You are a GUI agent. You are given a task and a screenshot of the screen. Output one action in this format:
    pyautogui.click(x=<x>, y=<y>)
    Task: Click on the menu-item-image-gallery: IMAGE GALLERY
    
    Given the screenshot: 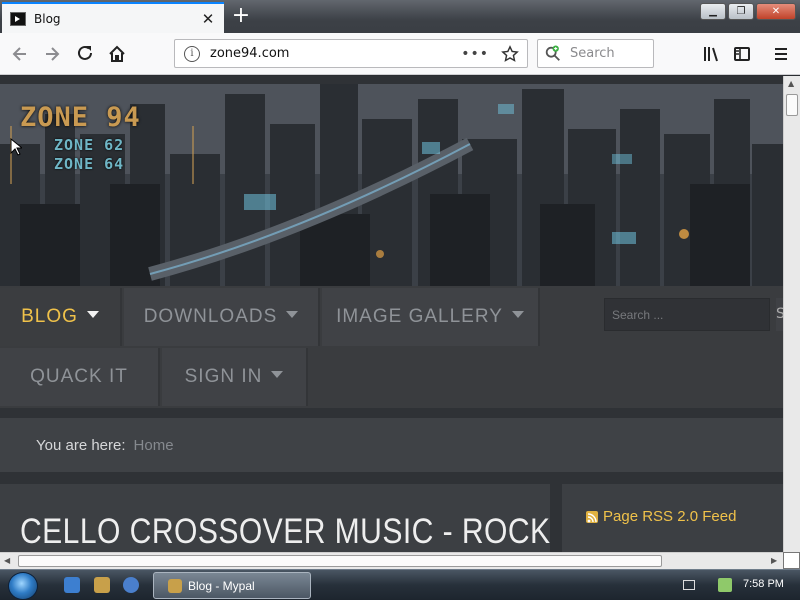 What is the action you would take?
    pyautogui.click(x=431, y=317)
    